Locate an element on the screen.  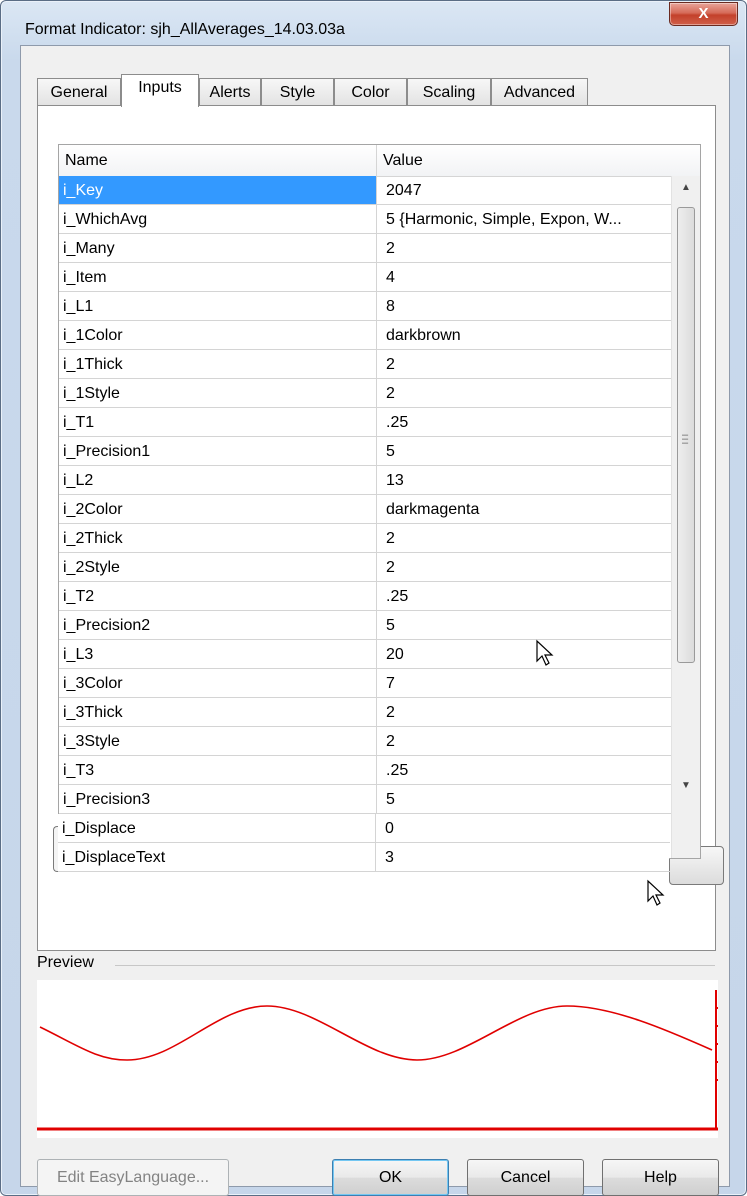
scrollbar-thumb: – – – is located at coordinates (686, 435).